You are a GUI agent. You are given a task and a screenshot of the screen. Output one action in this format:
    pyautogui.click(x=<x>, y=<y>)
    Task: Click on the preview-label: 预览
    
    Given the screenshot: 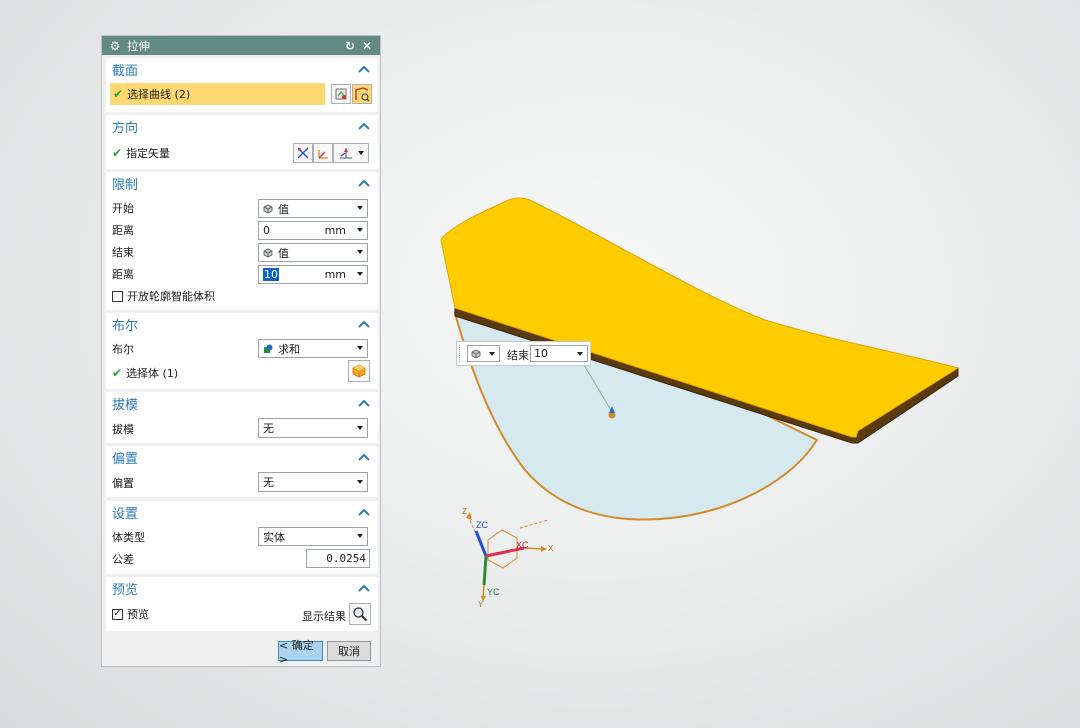 What is the action you would take?
    pyautogui.click(x=138, y=614)
    